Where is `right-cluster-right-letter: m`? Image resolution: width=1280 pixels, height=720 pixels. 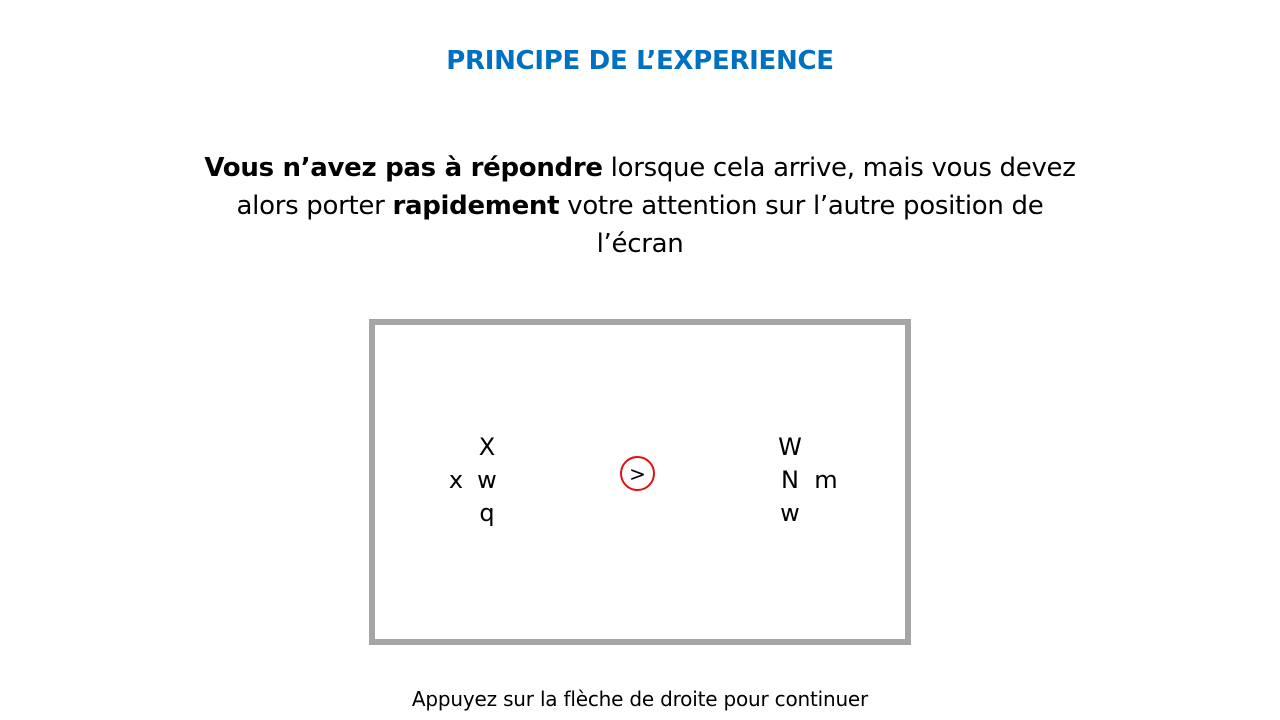
right-cluster-right-letter: m is located at coordinates (826, 480).